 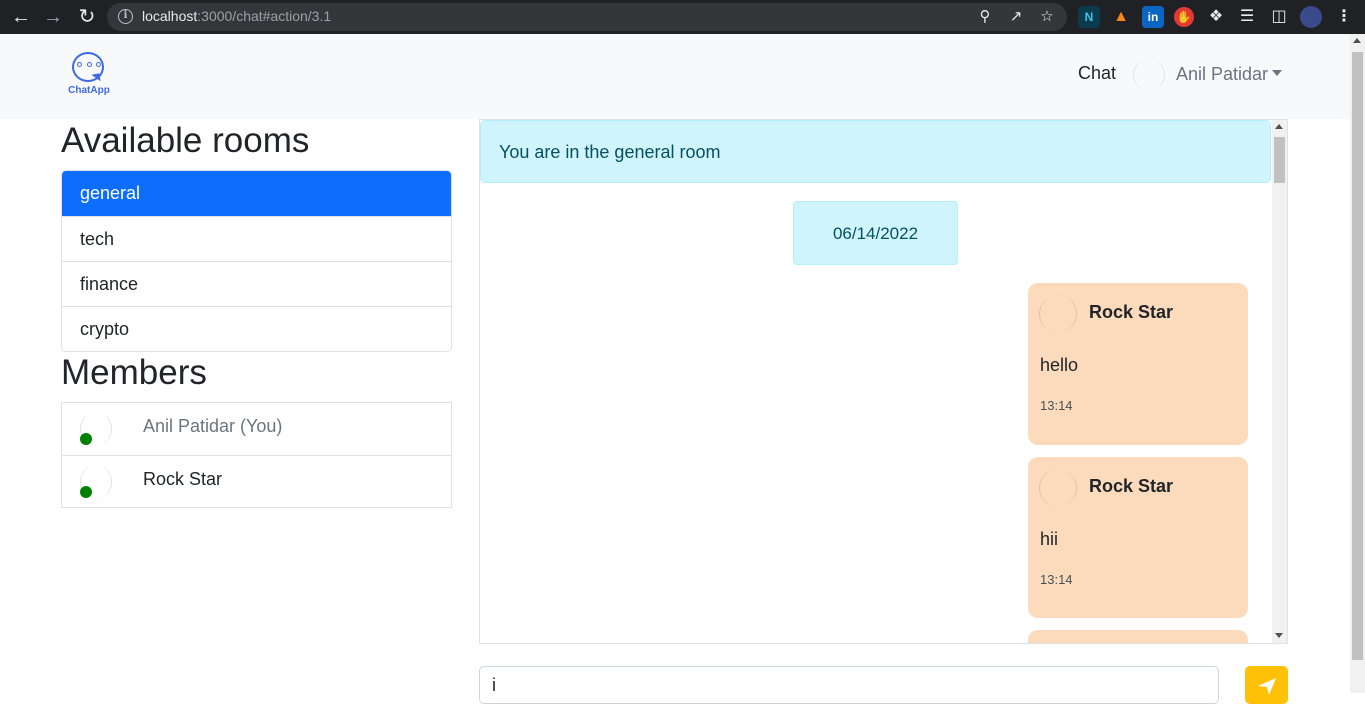 What do you see at coordinates (1277, 73) in the screenshot?
I see `caret-down-icon` at bounding box center [1277, 73].